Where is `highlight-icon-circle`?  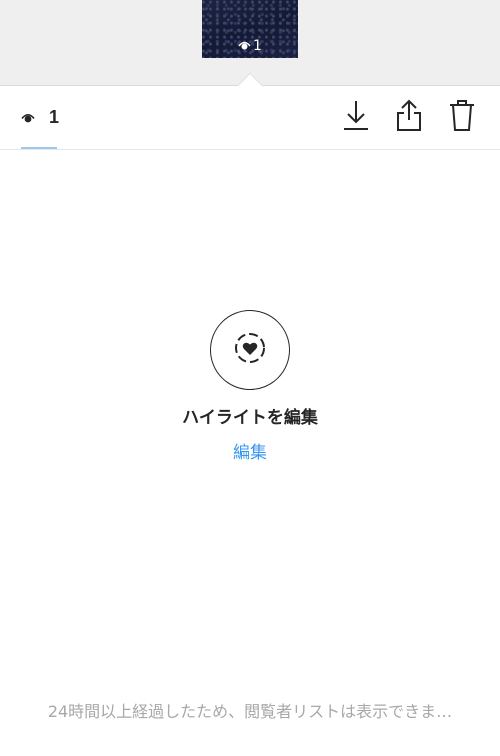
highlight-icon-circle is located at coordinates (250, 350).